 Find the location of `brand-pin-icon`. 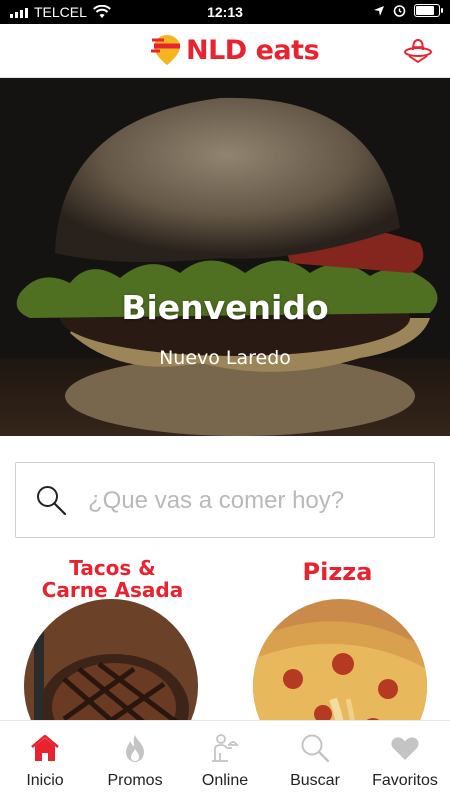

brand-pin-icon is located at coordinates (165, 50).